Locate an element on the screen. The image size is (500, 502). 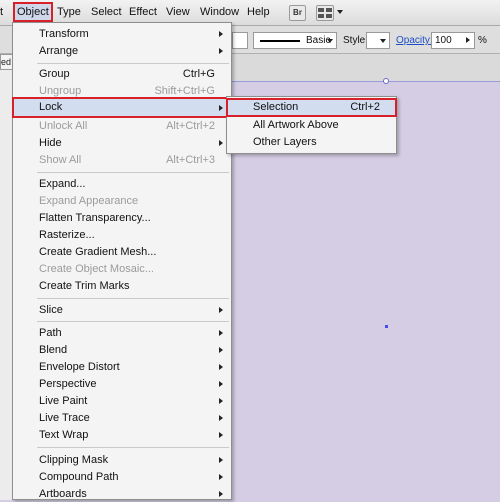
menu-item-path: Path is located at coordinates (122, 333).